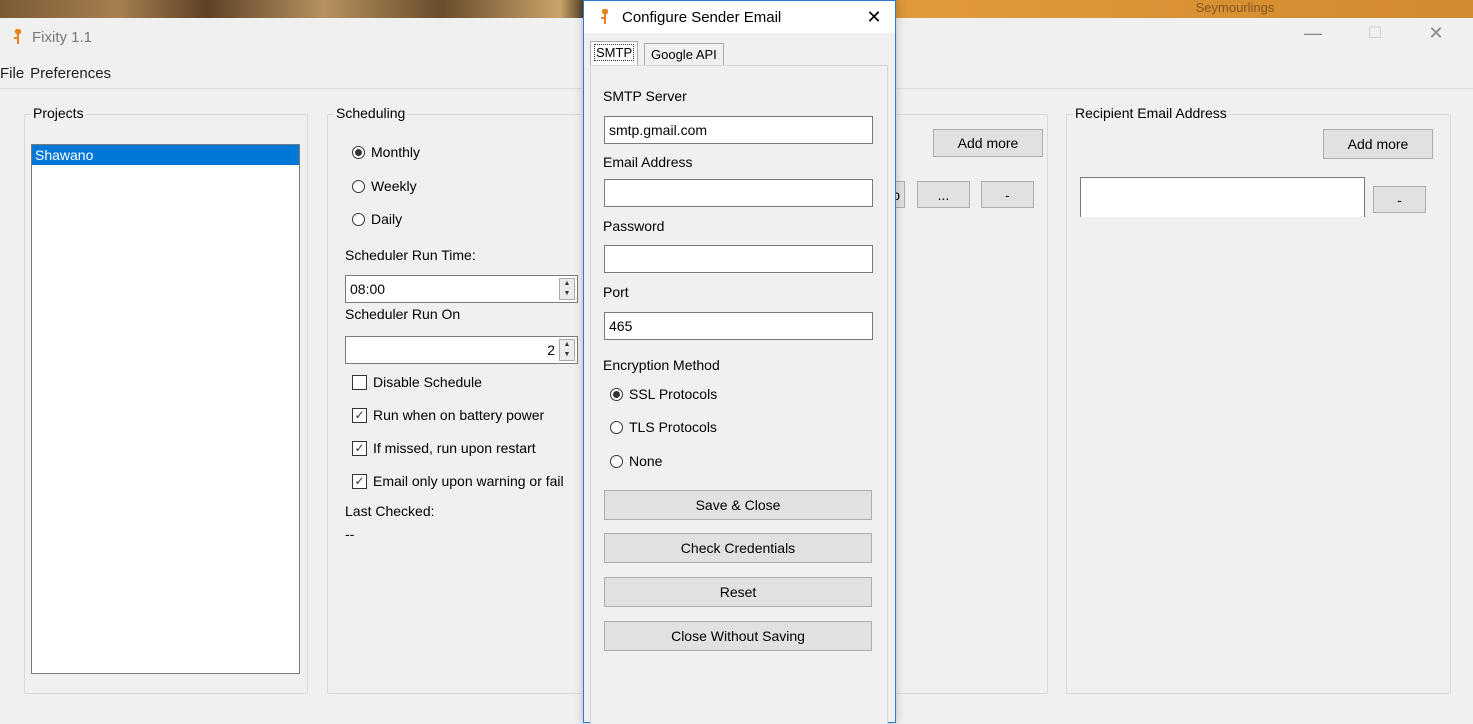 The image size is (1473, 724). I want to click on radio-weekly: Weekly, so click(384, 186).